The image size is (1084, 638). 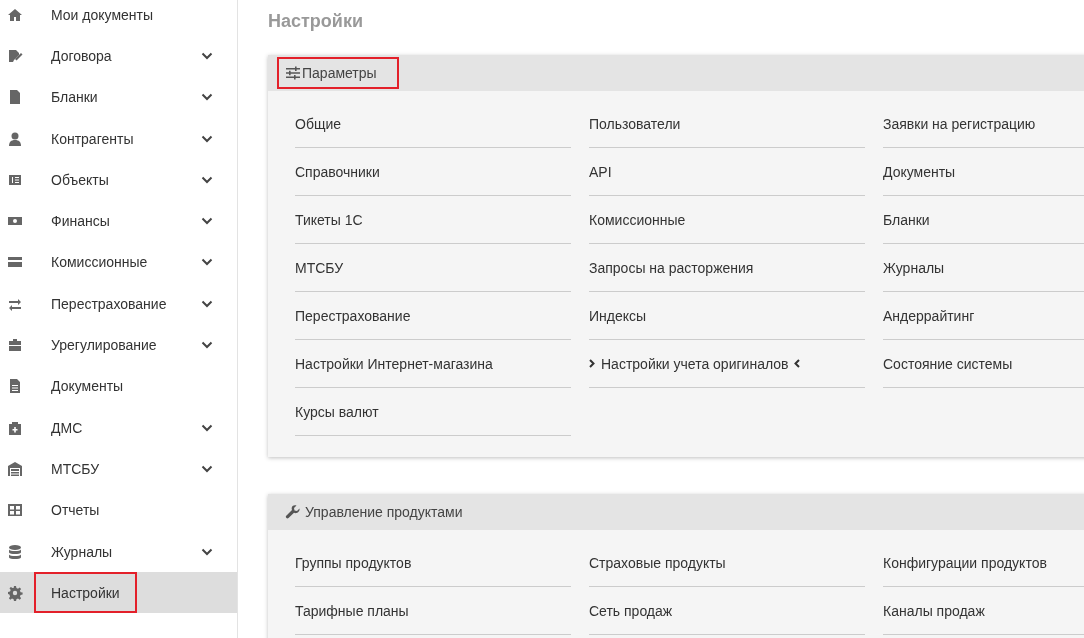 What do you see at coordinates (433, 124) in the screenshot?
I see `settings-link: Общие` at bounding box center [433, 124].